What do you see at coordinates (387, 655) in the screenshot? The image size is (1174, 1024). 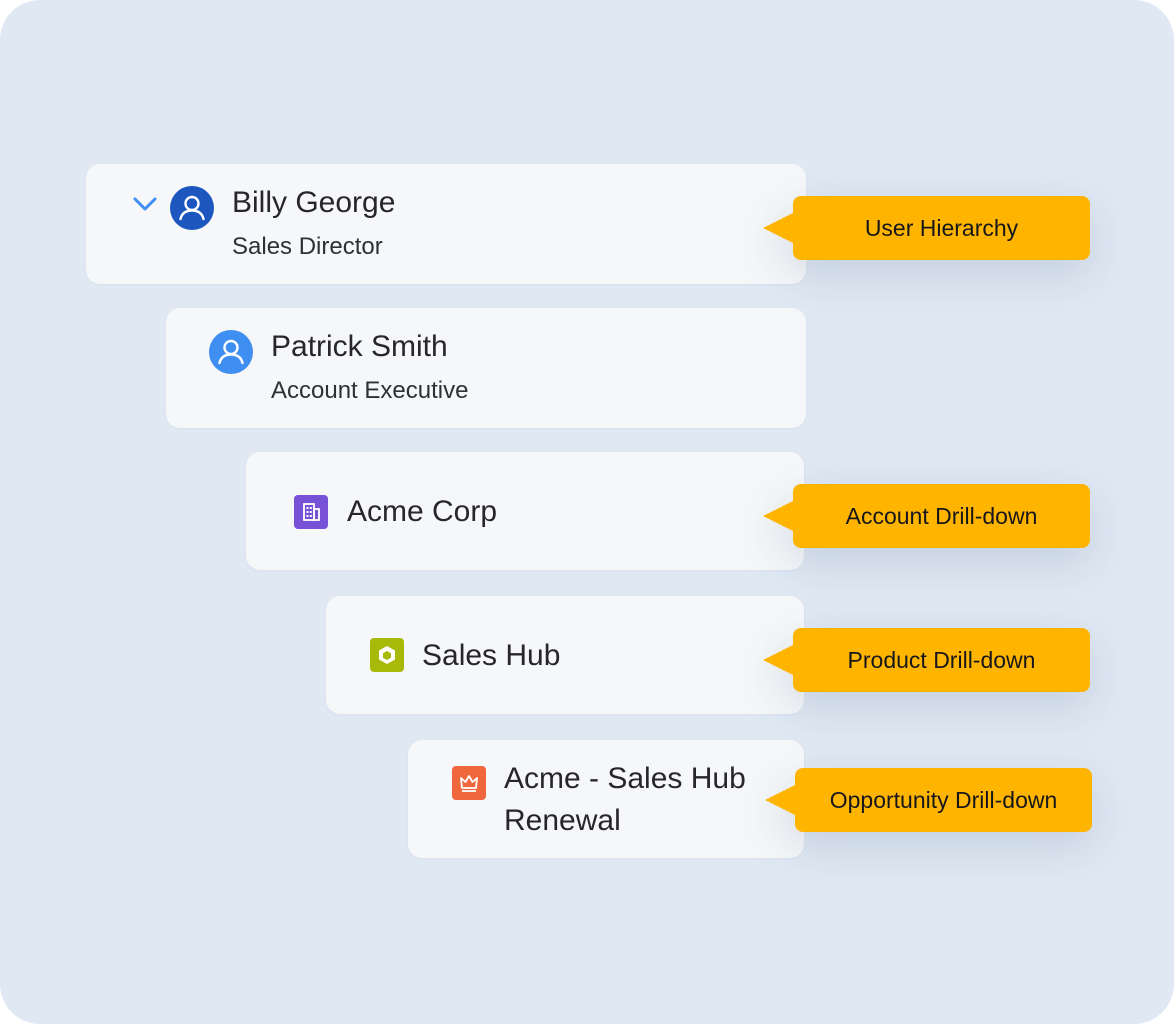 I see `hexagon-icon` at bounding box center [387, 655].